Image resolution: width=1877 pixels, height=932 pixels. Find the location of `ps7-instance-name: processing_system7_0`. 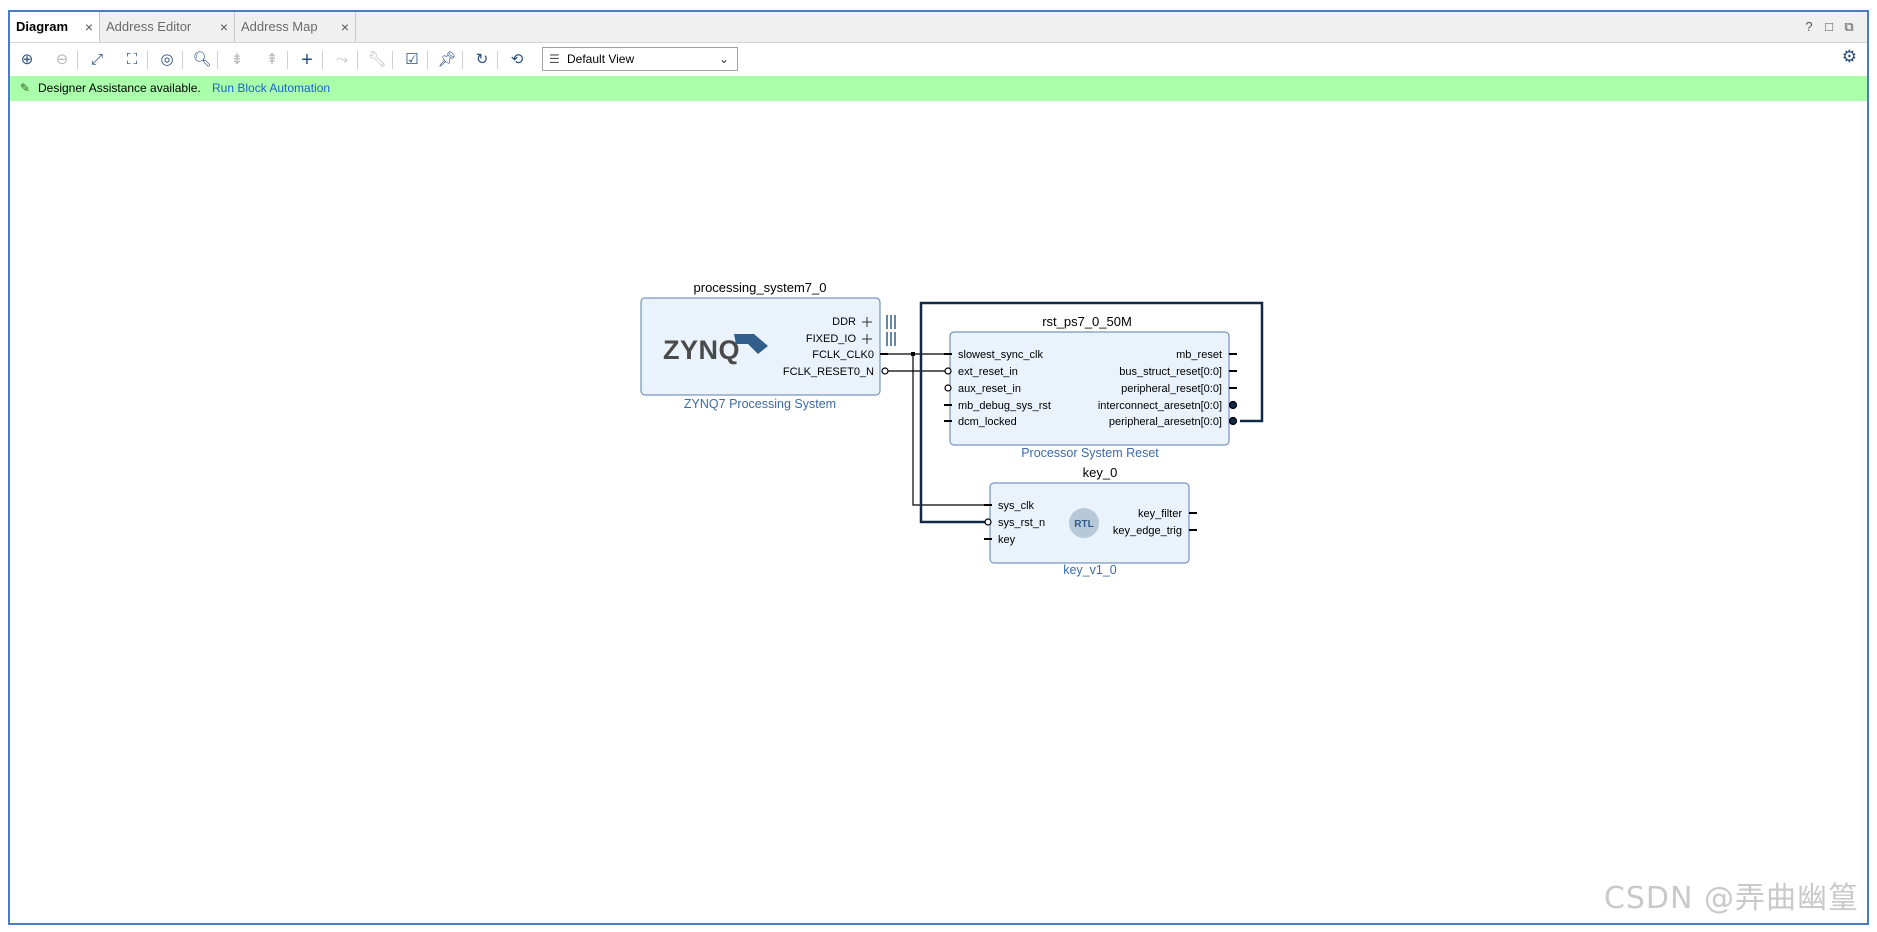

ps7-instance-name: processing_system7_0 is located at coordinates (760, 287).